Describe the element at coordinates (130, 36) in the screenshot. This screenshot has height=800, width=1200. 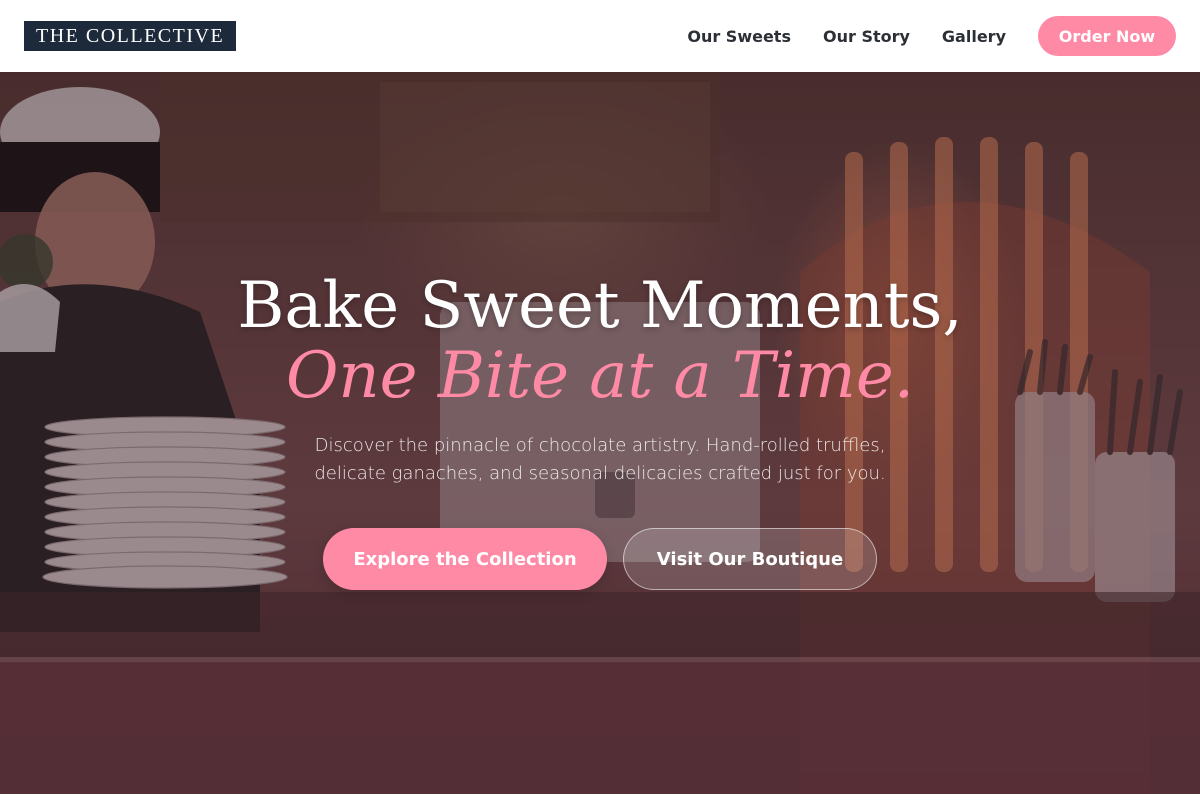
I see `logo: THE COLLECTIVE` at that location.